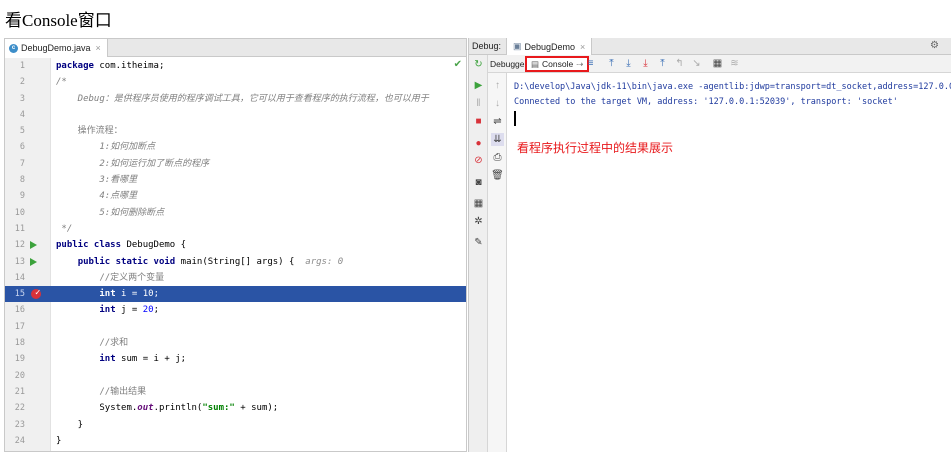 This screenshot has height=452, width=951. What do you see at coordinates (235, 115) in the screenshot?
I see `code-line: 4` at bounding box center [235, 115].